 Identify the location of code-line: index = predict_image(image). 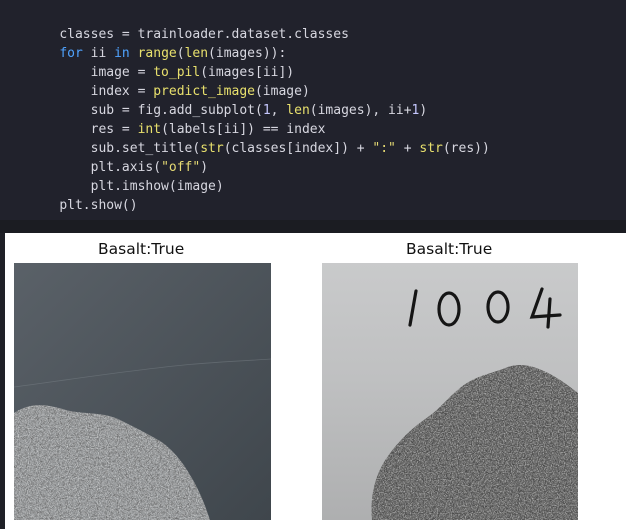
(169, 81).